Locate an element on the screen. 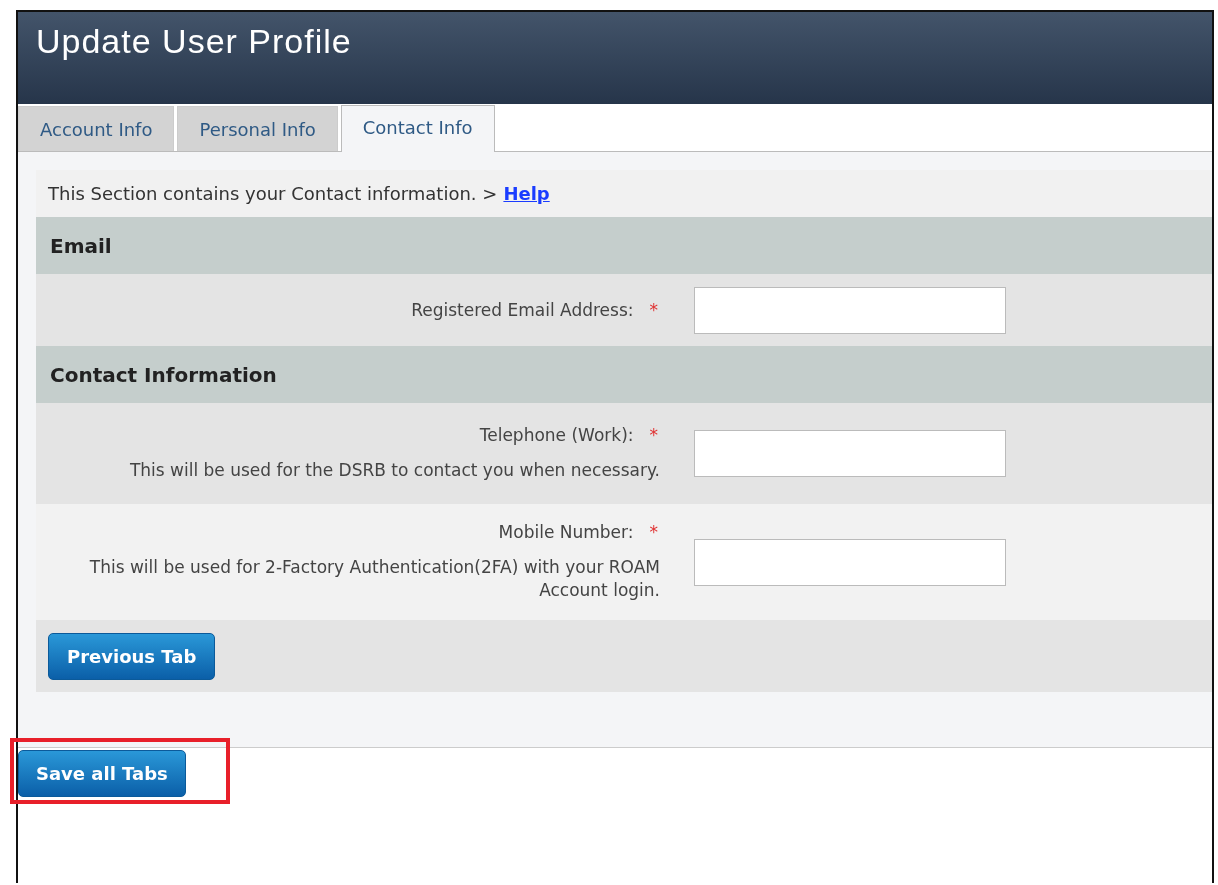  section-title: Contact Information is located at coordinates (163, 374).